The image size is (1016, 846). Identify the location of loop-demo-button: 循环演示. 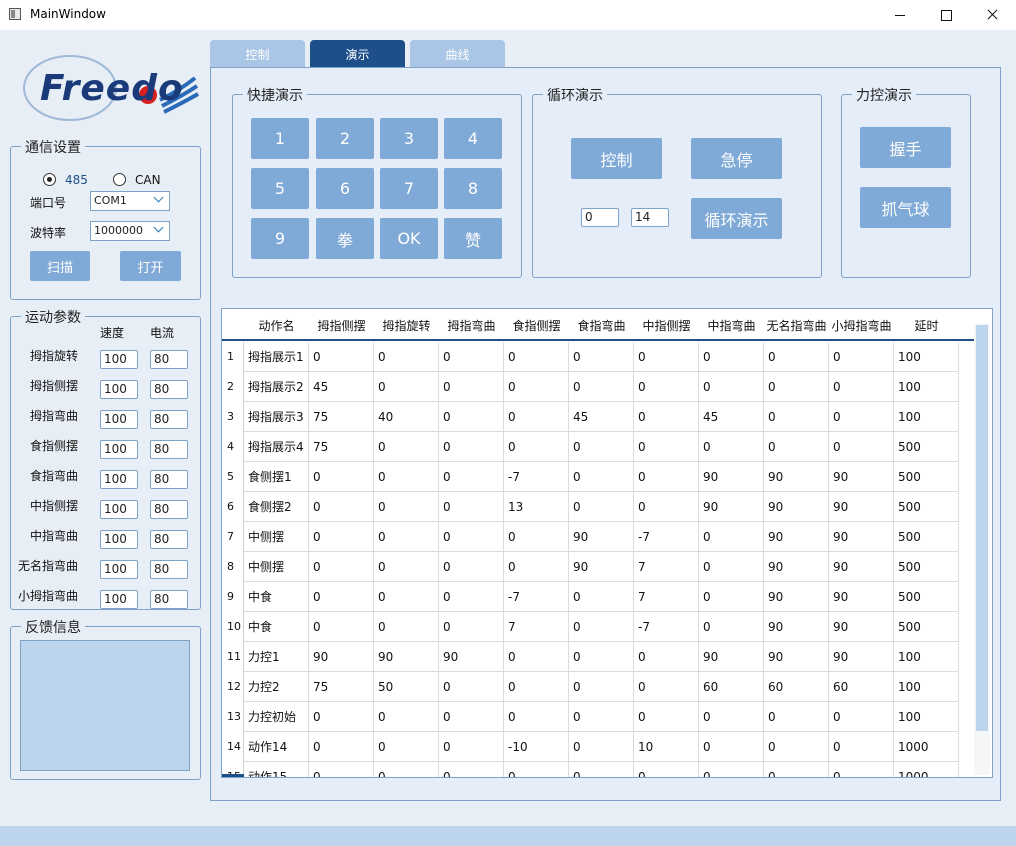
(736, 218).